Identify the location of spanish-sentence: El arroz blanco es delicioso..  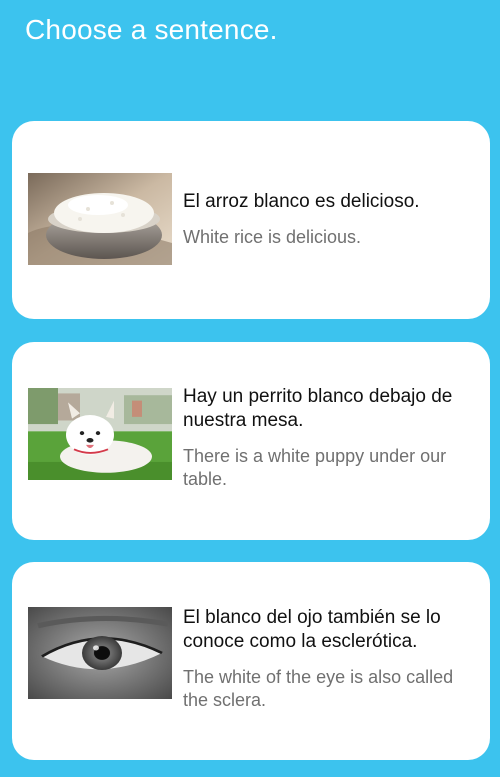
(301, 201).